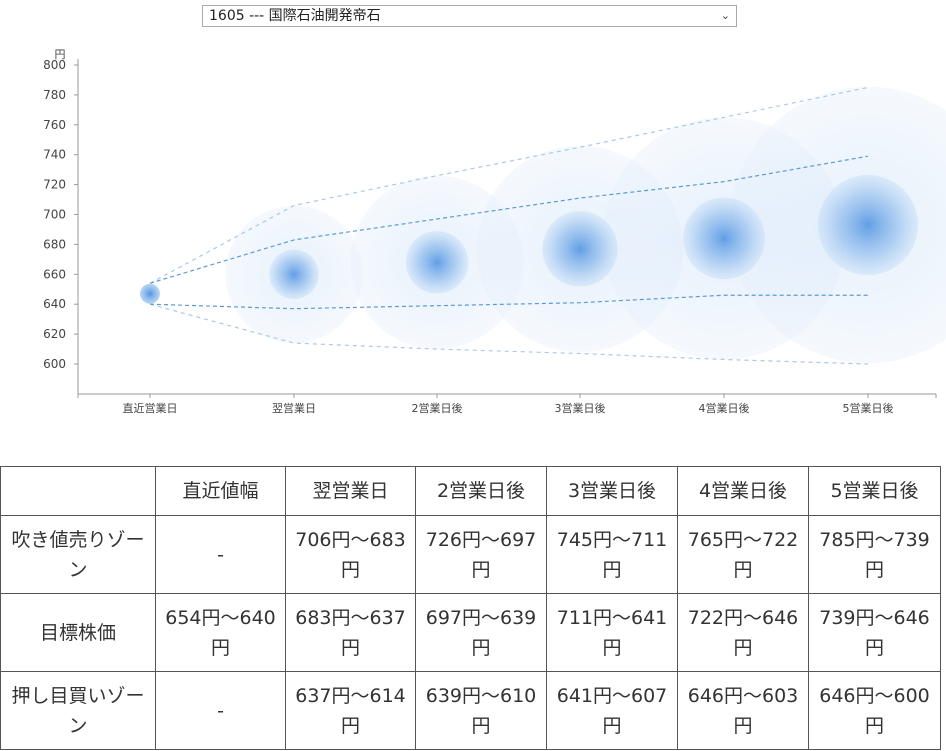 The width and height of the screenshot is (946, 751). I want to click on table-header-cell: 2営業日後, so click(481, 491).